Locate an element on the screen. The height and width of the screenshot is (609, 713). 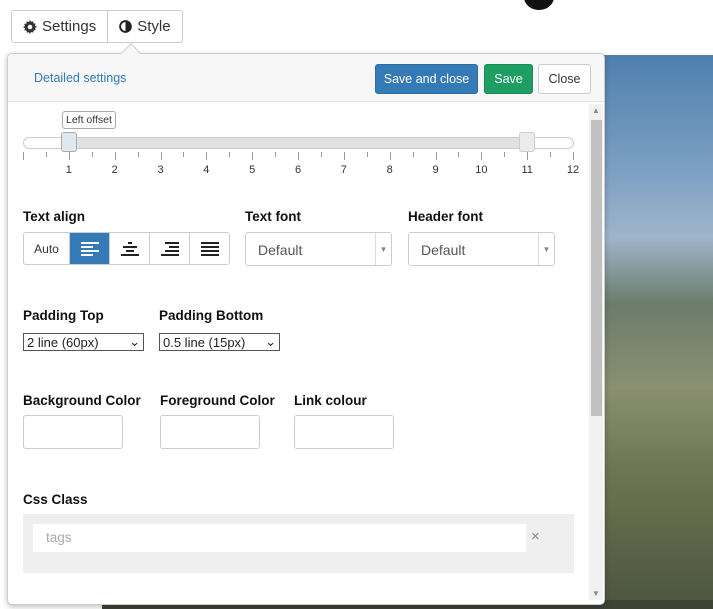
save-and-close-button: Save and close is located at coordinates (426, 79).